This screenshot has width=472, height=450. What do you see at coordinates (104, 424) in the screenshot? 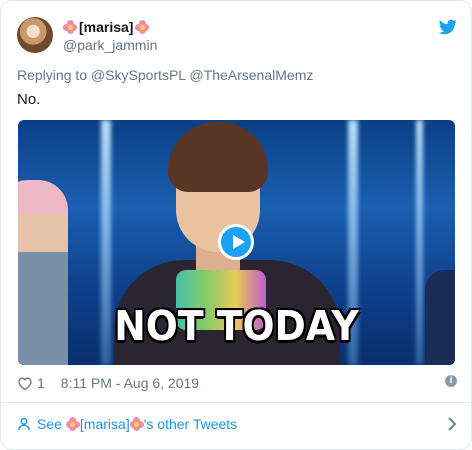
I see `footer-name: [marisa]` at bounding box center [104, 424].